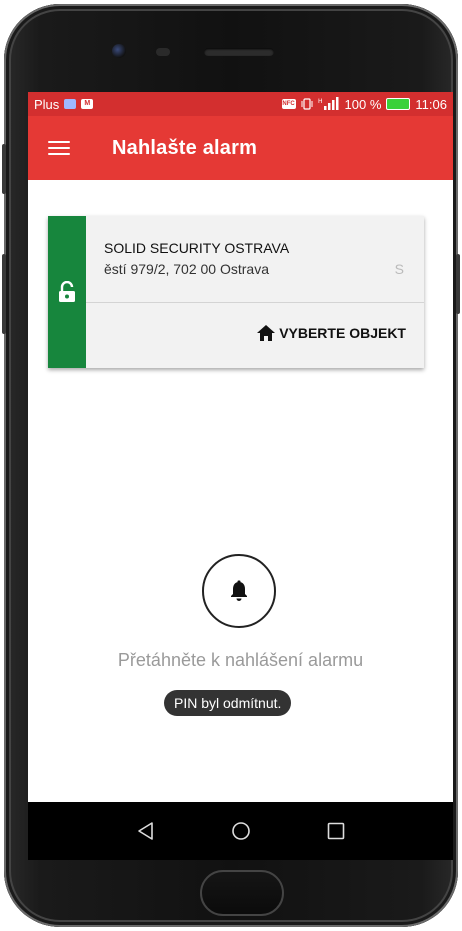 This screenshot has height=931, width=462. Describe the element at coordinates (47, 104) in the screenshot. I see `carrier-label: Plus` at that location.